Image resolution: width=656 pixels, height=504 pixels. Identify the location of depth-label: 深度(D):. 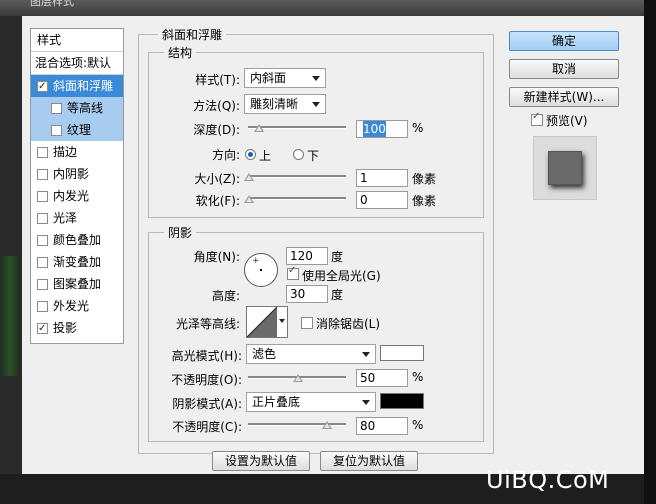
(216, 130).